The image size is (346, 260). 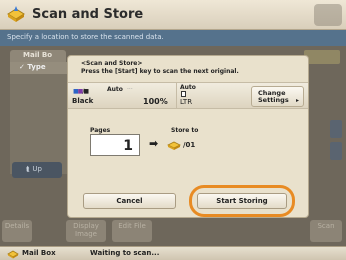 I want to click on scan-button: Scan, so click(x=326, y=231).